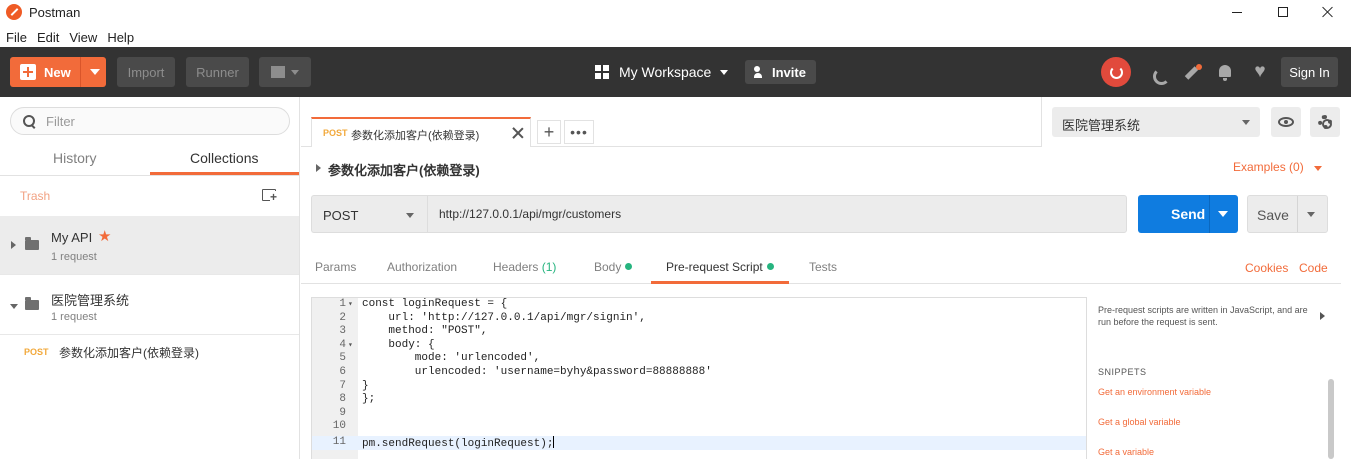 This screenshot has height=459, width=1351. Describe the element at coordinates (1309, 72) in the screenshot. I see `sign-in-button: Sign In` at that location.